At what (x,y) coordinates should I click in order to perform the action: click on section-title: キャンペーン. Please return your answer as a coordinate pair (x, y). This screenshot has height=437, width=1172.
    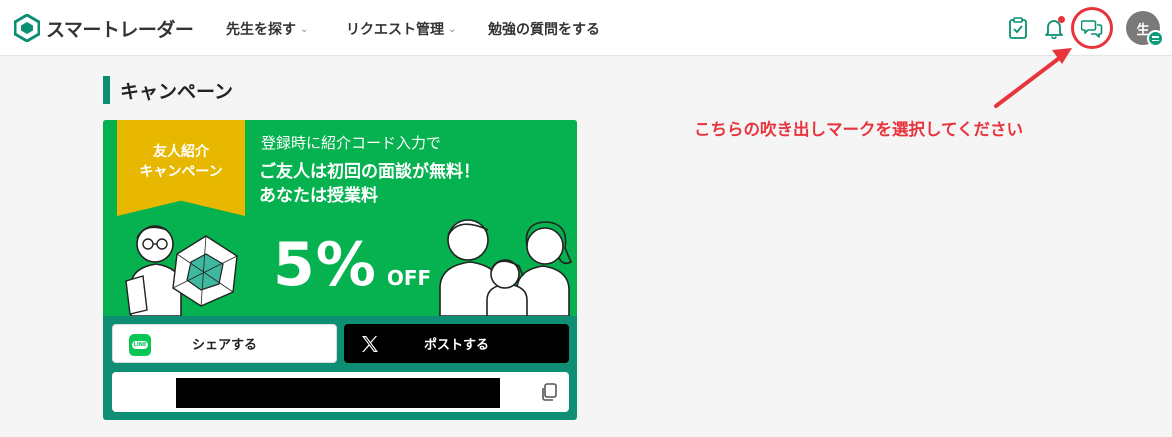
    Looking at the image, I should click on (177, 91).